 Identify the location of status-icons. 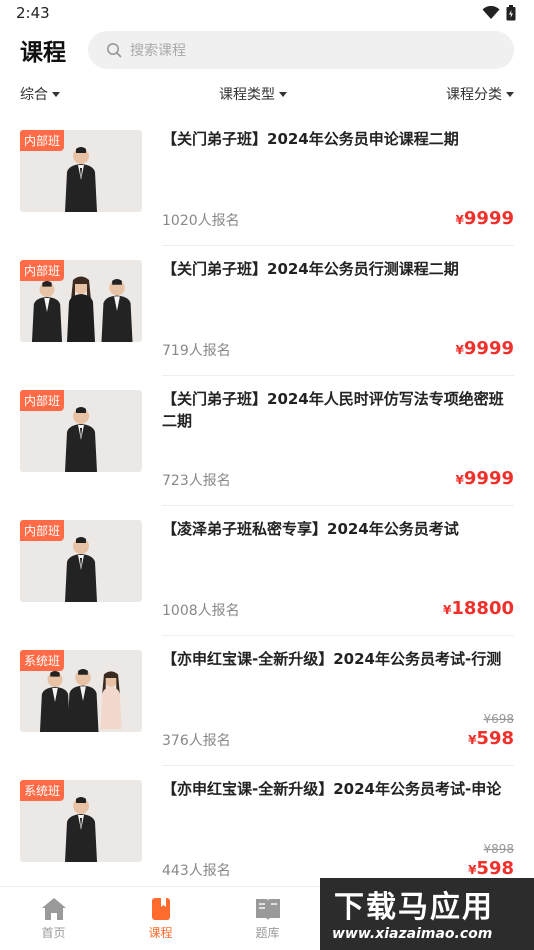
(499, 13).